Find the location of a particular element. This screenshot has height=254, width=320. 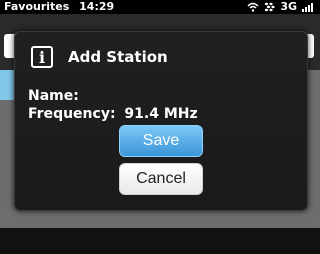

network-type: 3G is located at coordinates (288, 6).